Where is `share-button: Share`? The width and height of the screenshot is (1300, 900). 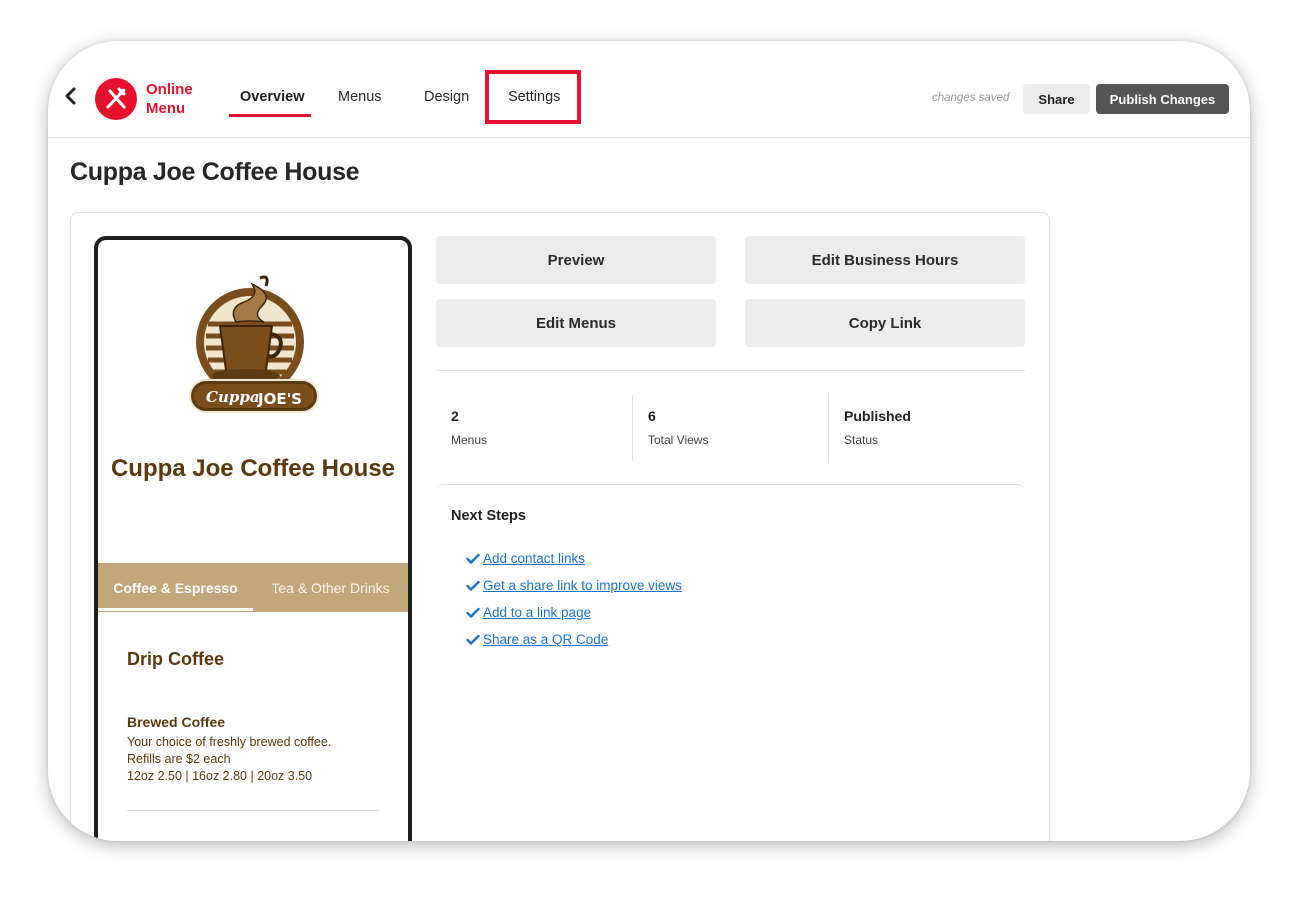
share-button: Share is located at coordinates (1056, 99).